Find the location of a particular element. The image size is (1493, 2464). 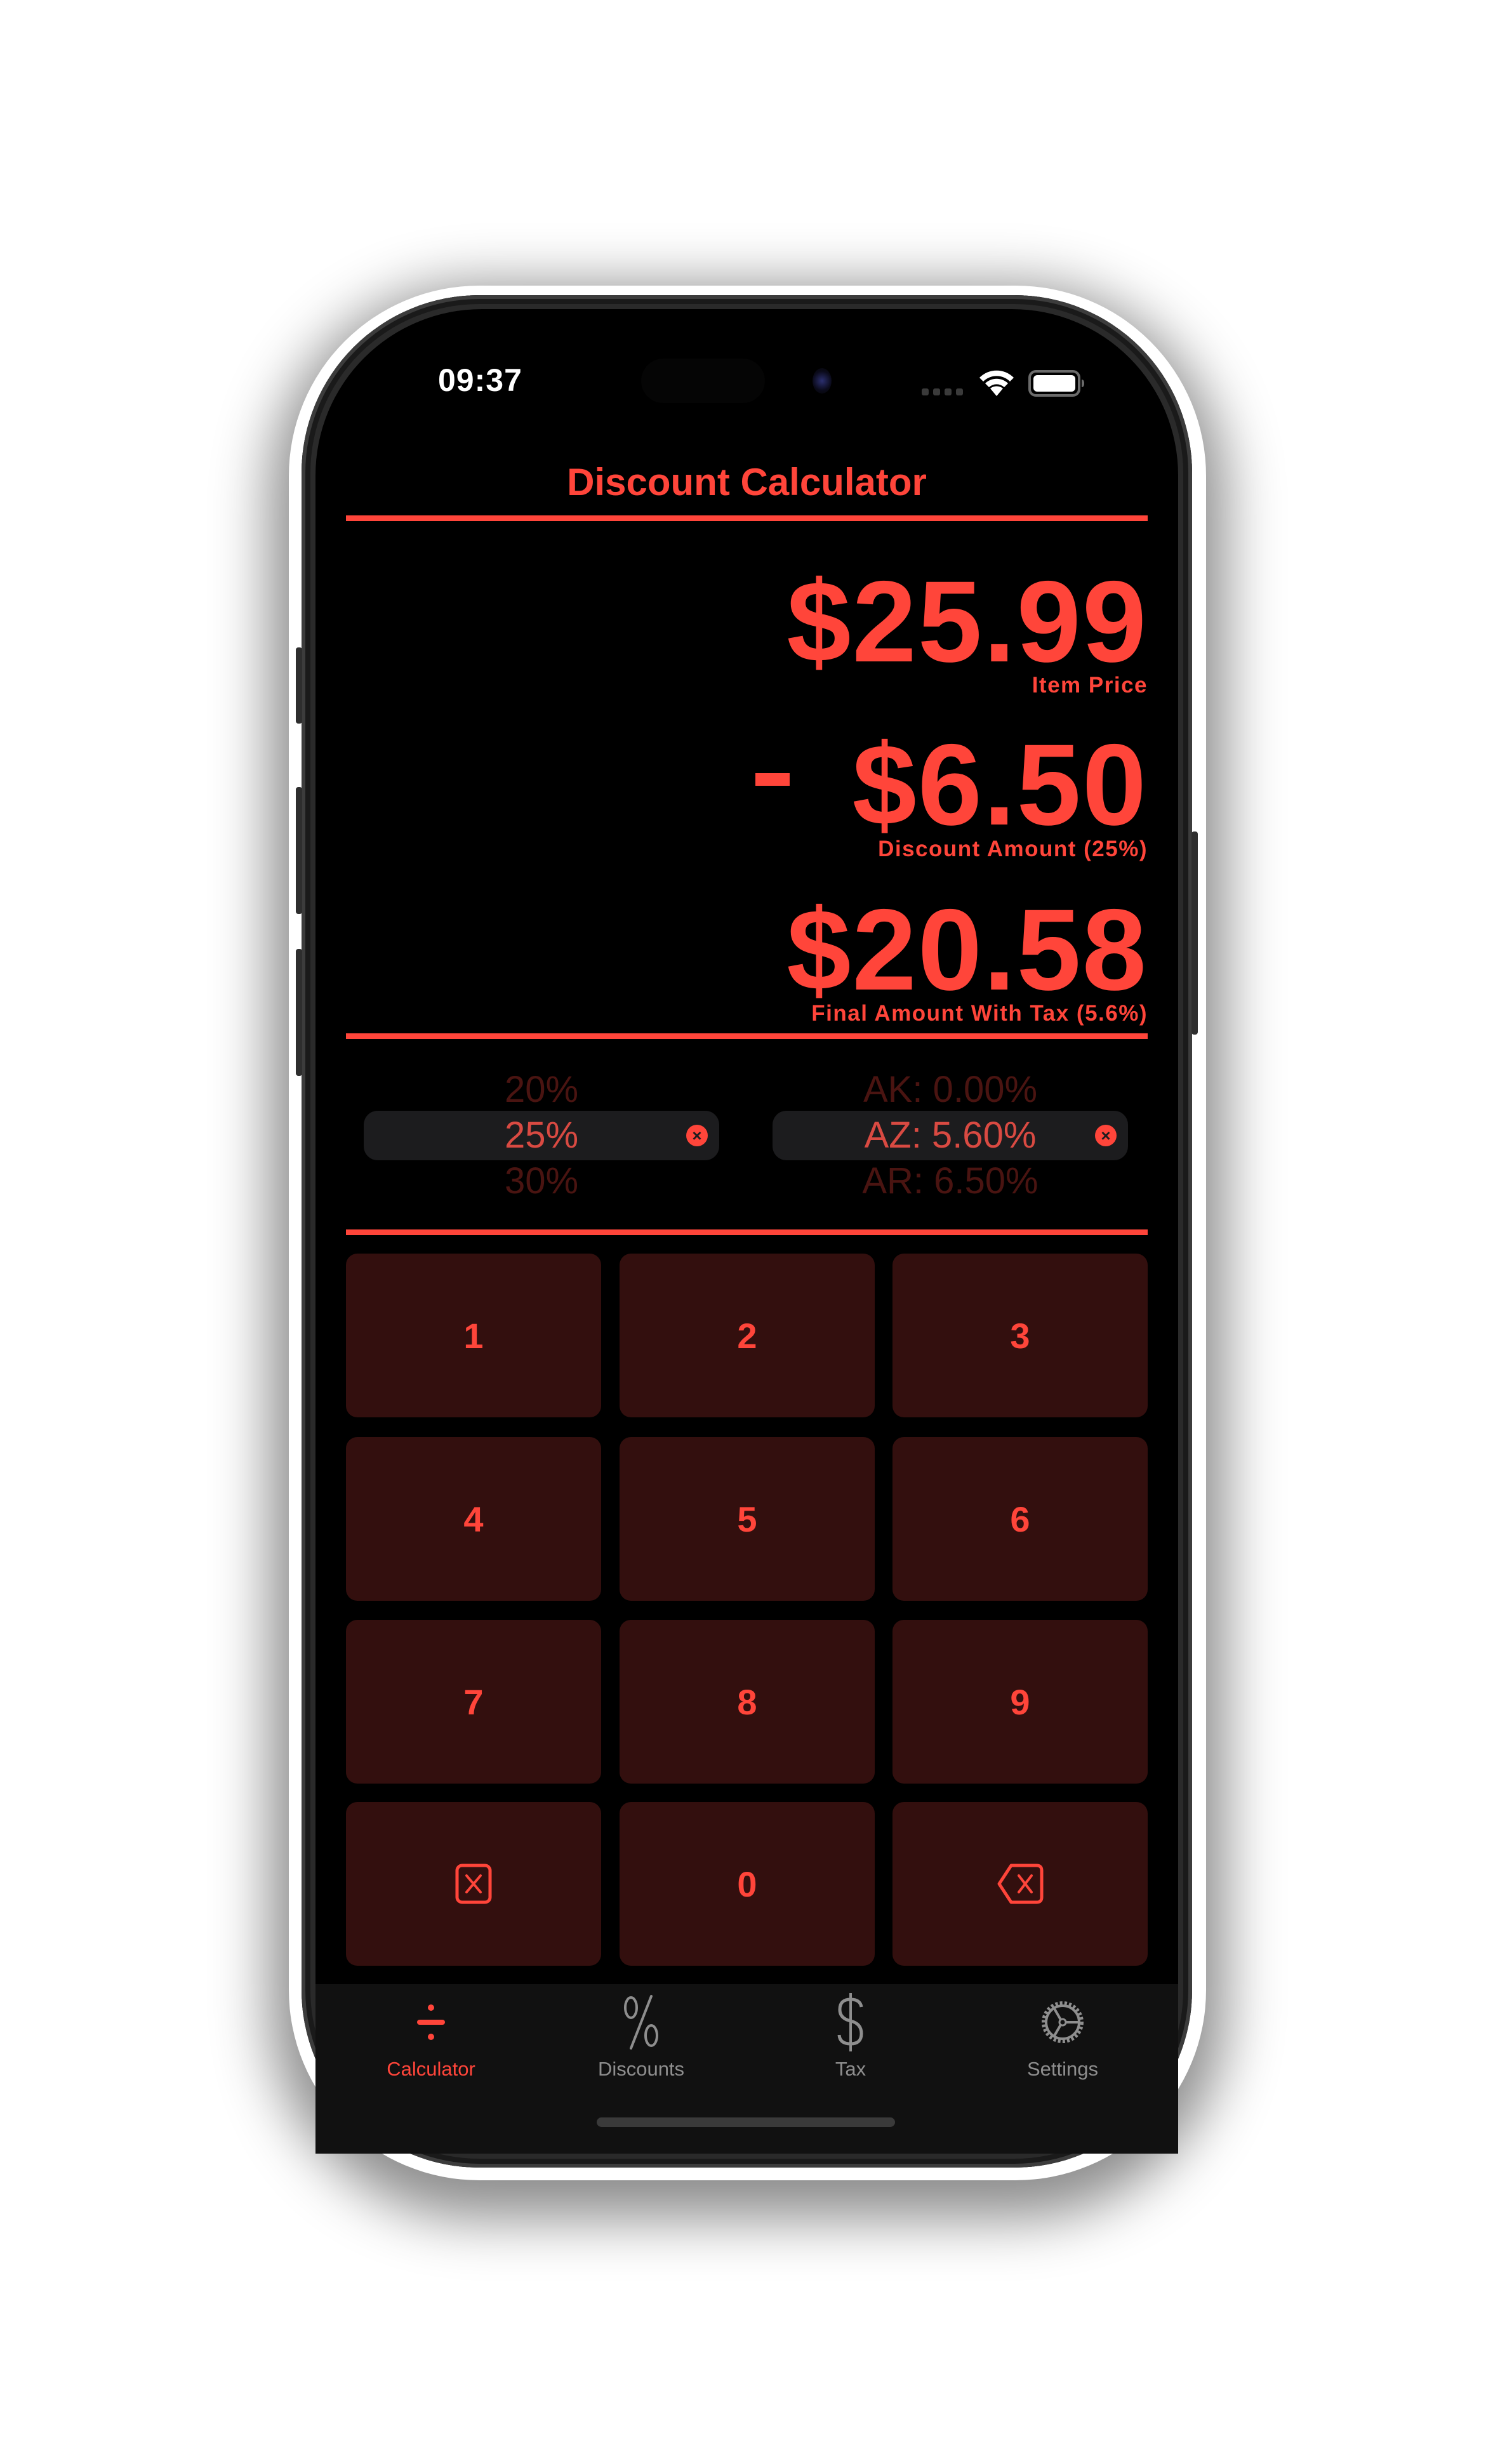

discount-minus-sign is located at coordinates (772, 779).